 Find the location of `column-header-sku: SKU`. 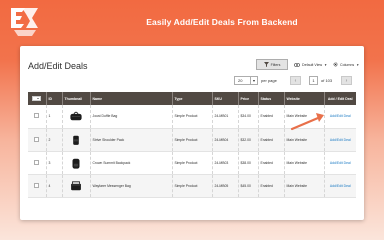

column-header-sku: SKU is located at coordinates (225, 98).